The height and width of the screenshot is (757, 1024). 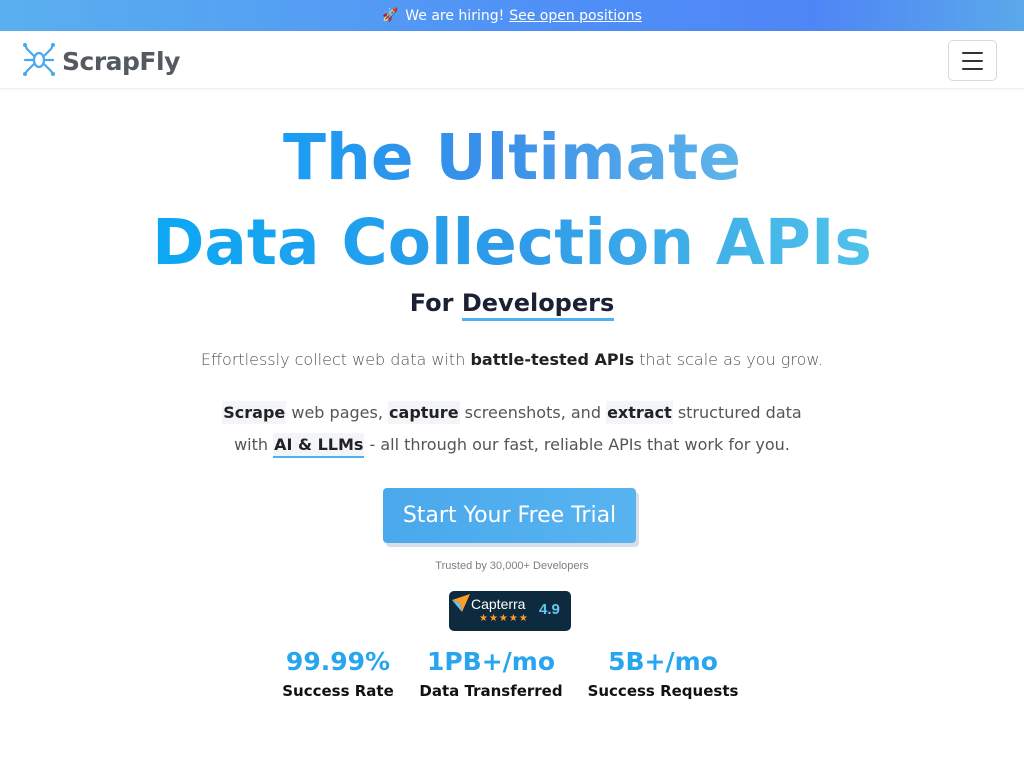 I want to click on banner-text: We are hiring!, so click(x=455, y=15).